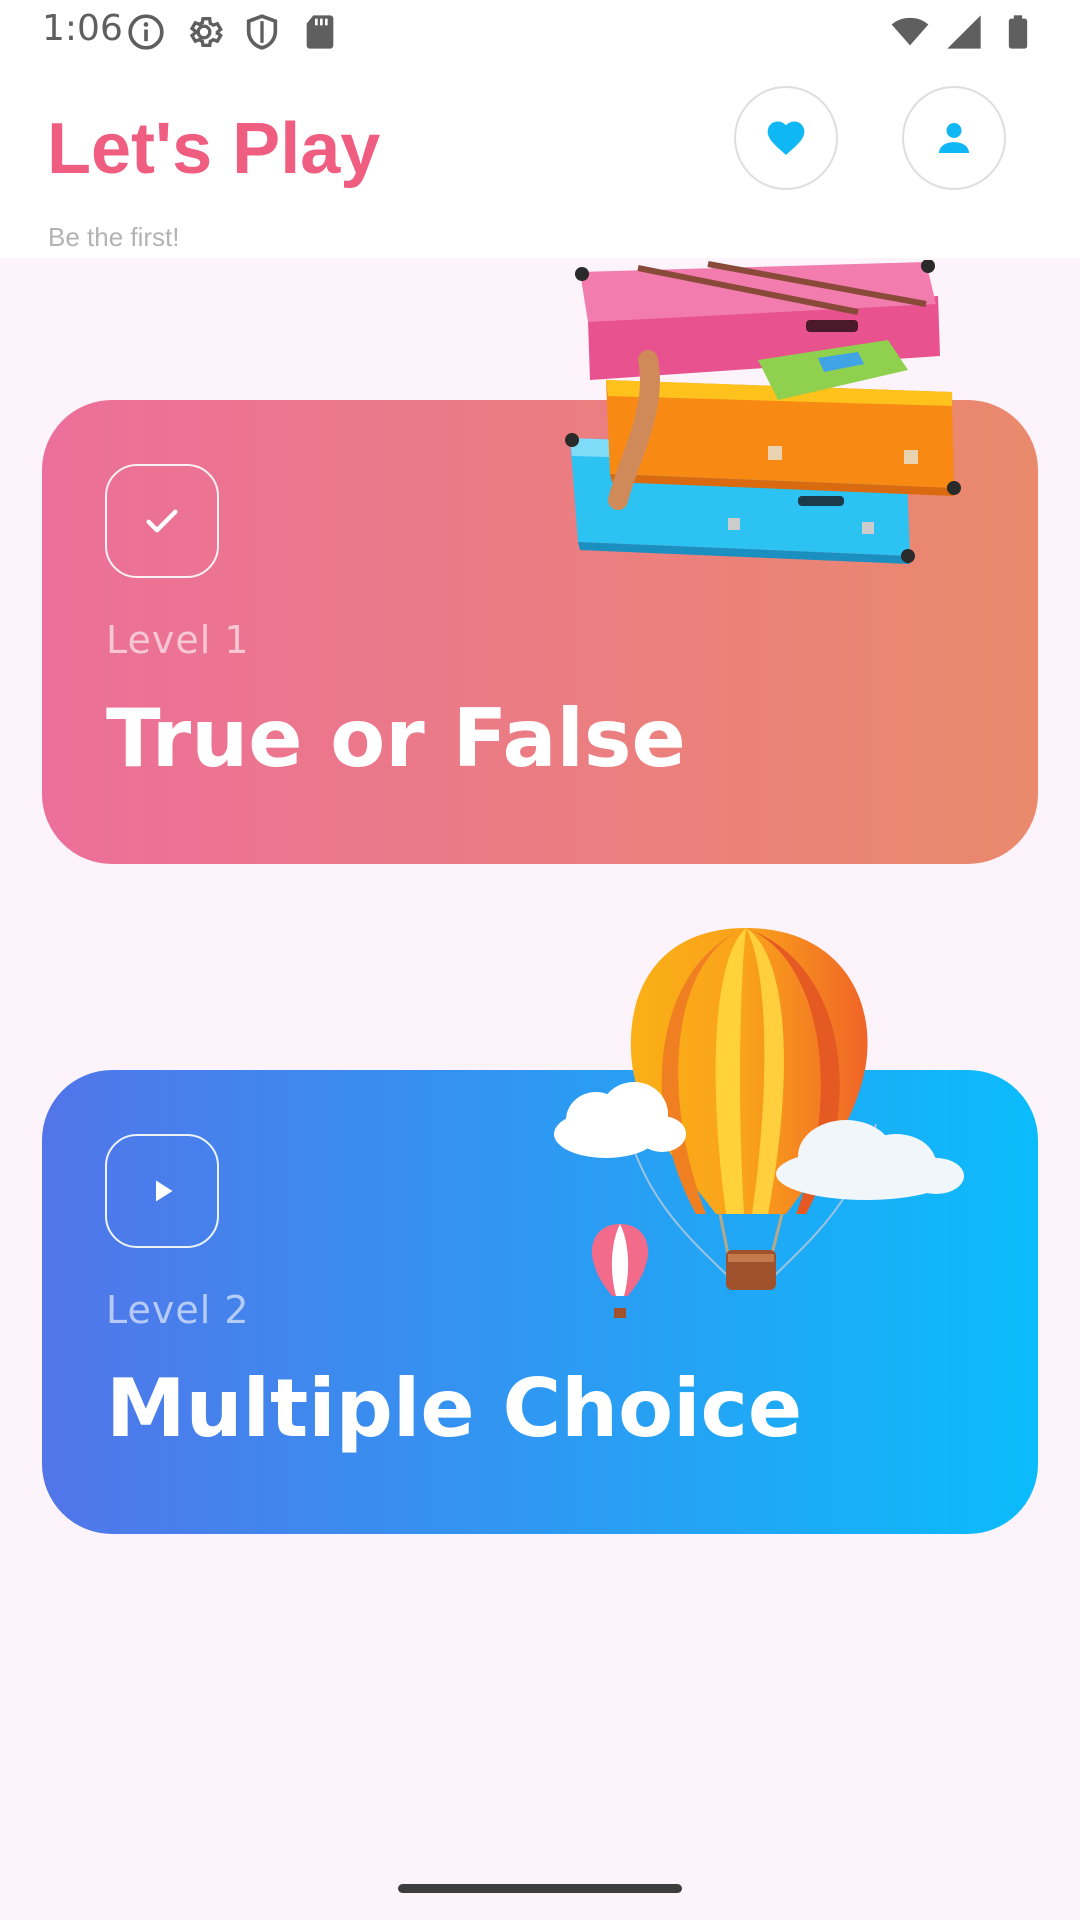  I want to click on cell-signal-icon, so click(964, 32).